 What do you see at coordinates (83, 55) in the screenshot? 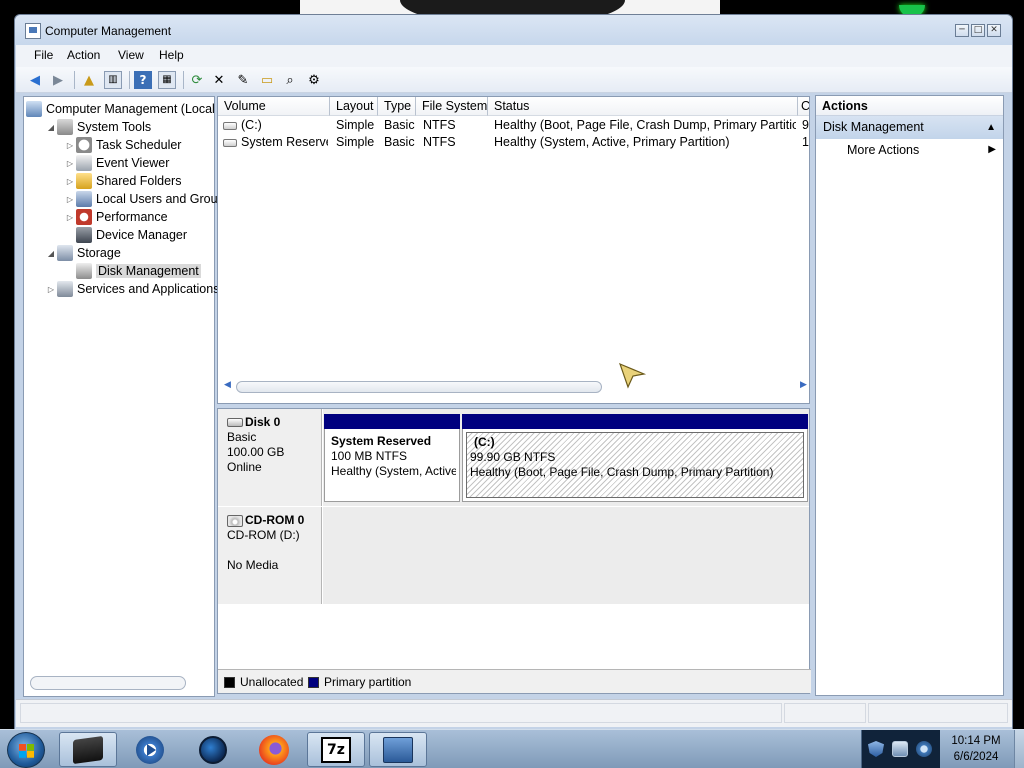
I see `menu-action: Action` at bounding box center [83, 55].